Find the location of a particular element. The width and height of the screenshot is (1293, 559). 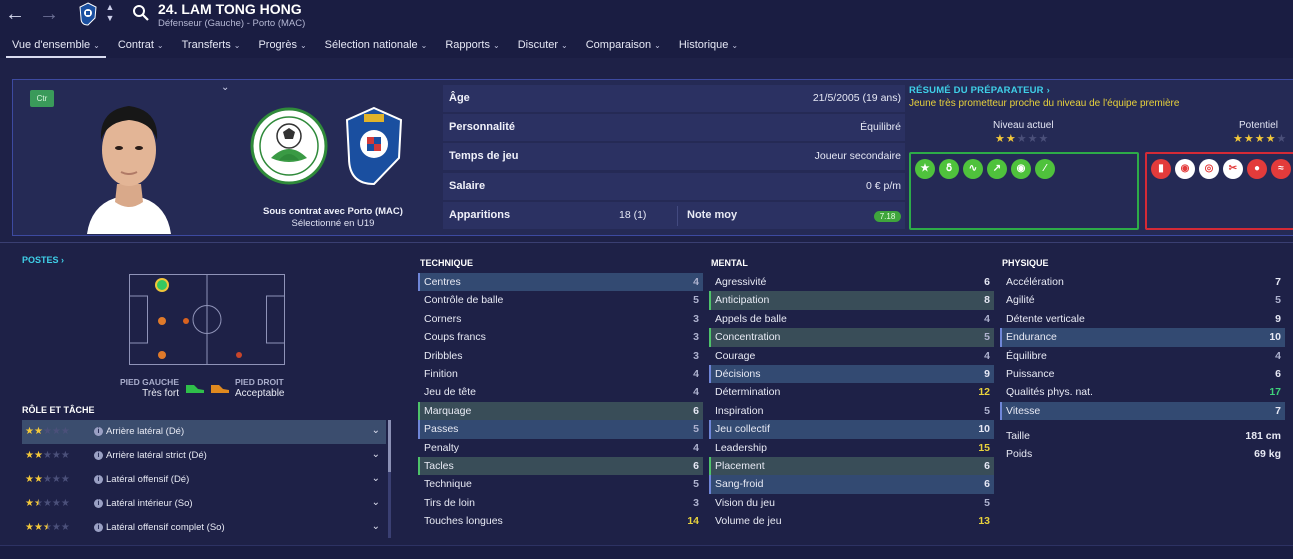

club-crest-icon is located at coordinates (88, 14).